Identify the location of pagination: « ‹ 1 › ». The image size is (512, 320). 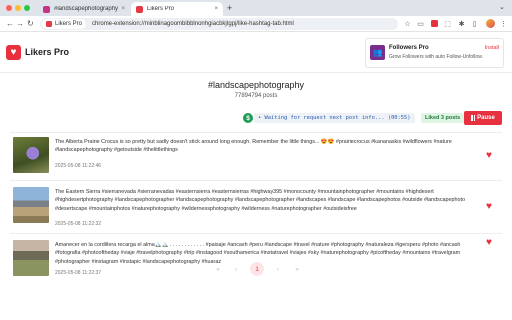
(256, 269).